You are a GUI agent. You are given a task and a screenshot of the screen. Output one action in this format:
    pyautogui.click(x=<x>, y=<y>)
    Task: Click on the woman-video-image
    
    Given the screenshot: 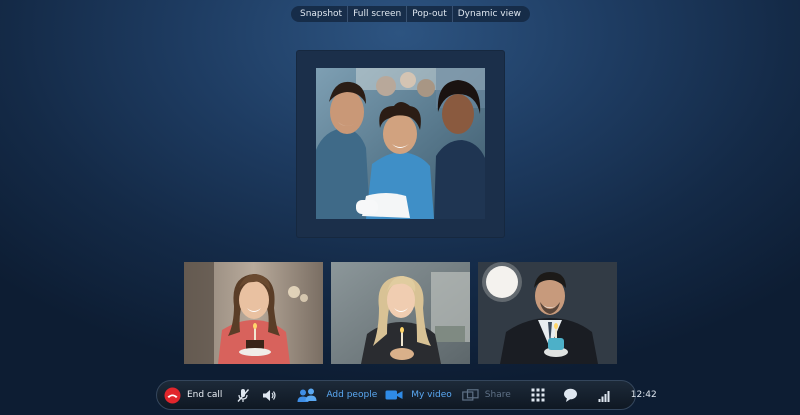 What is the action you would take?
    pyautogui.click(x=400, y=313)
    